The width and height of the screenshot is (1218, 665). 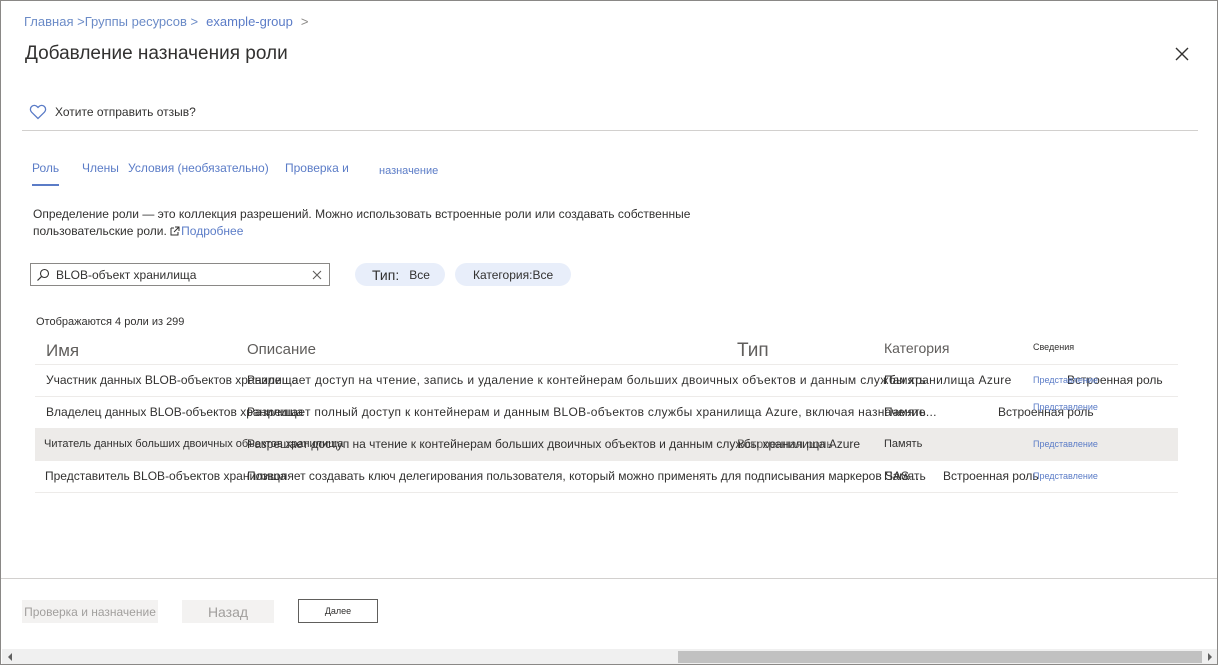 I want to click on page-title: Добавление назначения роли, so click(x=156, y=53).